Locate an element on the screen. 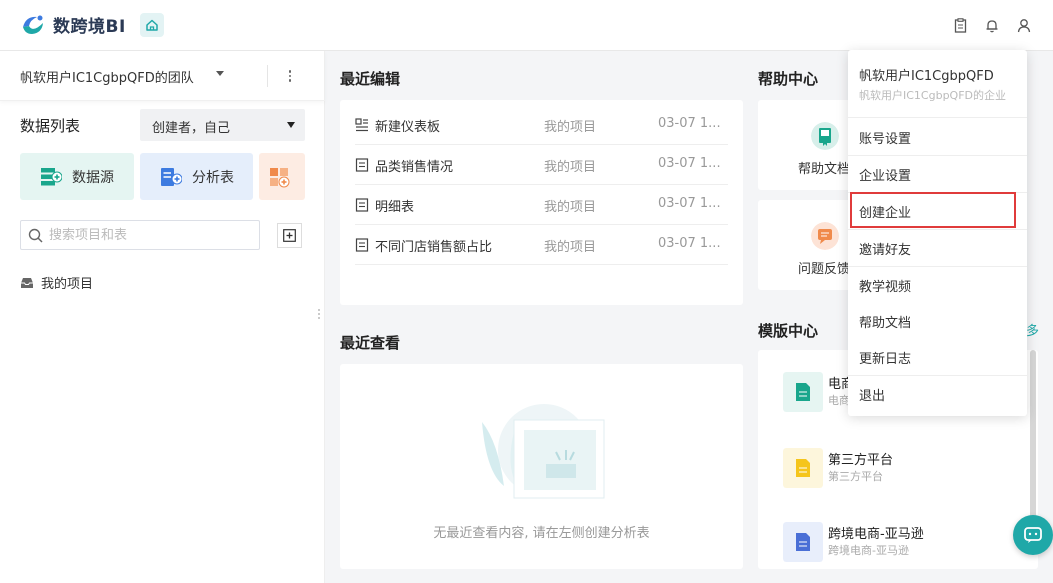 The height and width of the screenshot is (583, 1053). add-dashboard-button is located at coordinates (282, 176).